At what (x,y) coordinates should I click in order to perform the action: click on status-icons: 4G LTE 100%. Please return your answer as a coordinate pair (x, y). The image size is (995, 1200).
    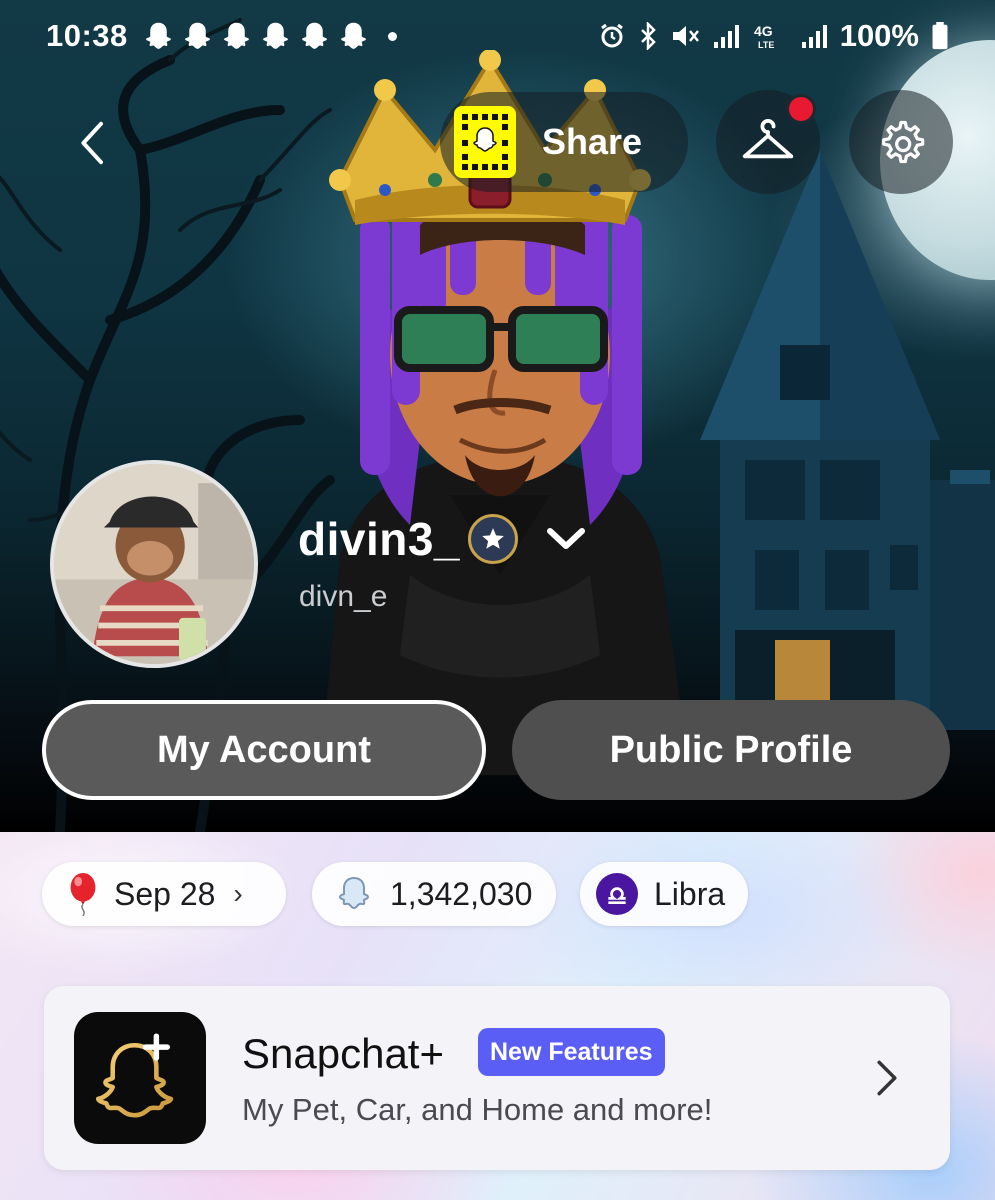
    Looking at the image, I should click on (773, 36).